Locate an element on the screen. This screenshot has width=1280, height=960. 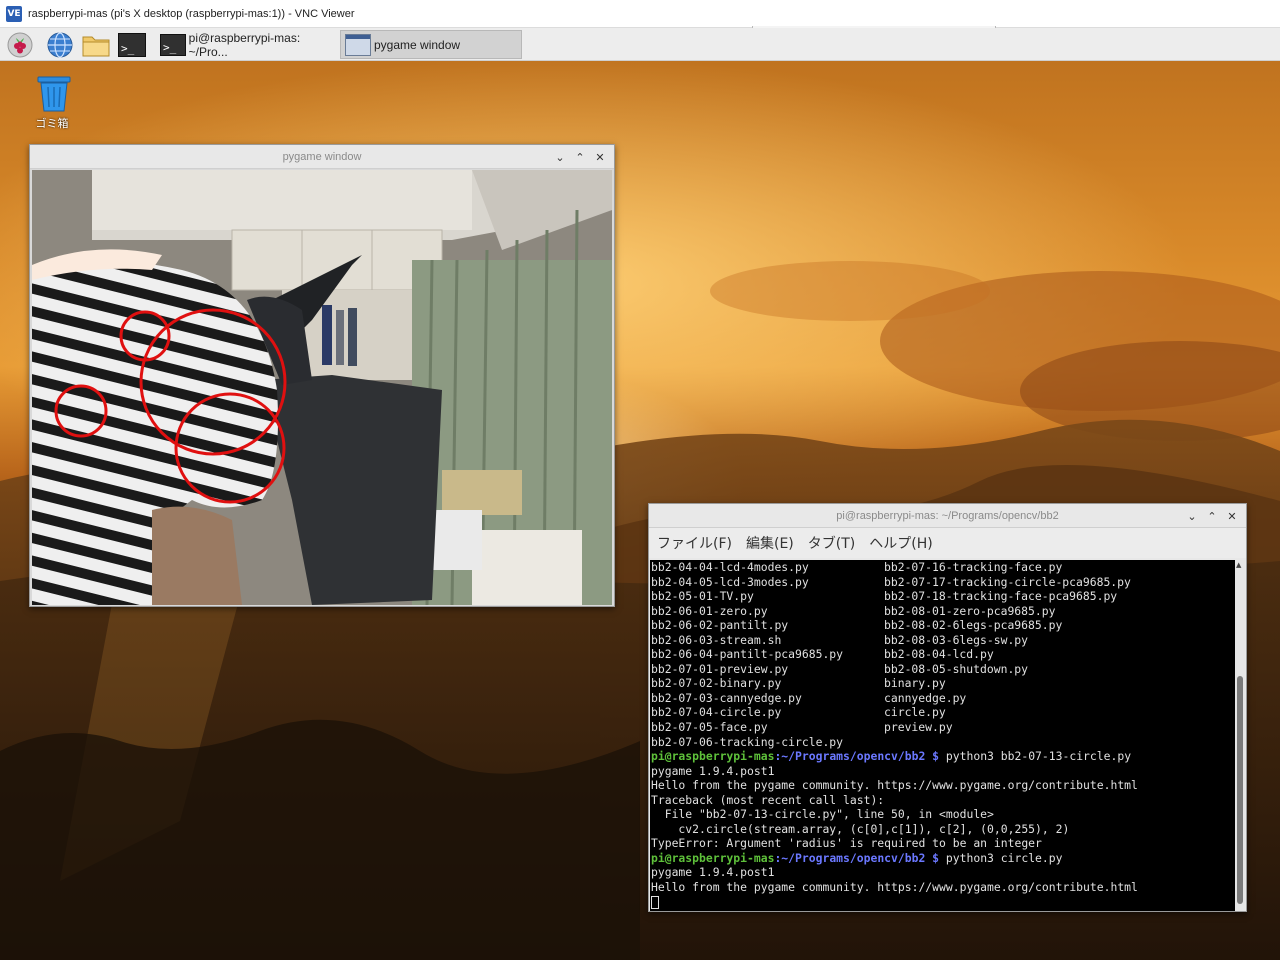
file-name: bb2-06-03-stream.sh is located at coordinates (716, 639).